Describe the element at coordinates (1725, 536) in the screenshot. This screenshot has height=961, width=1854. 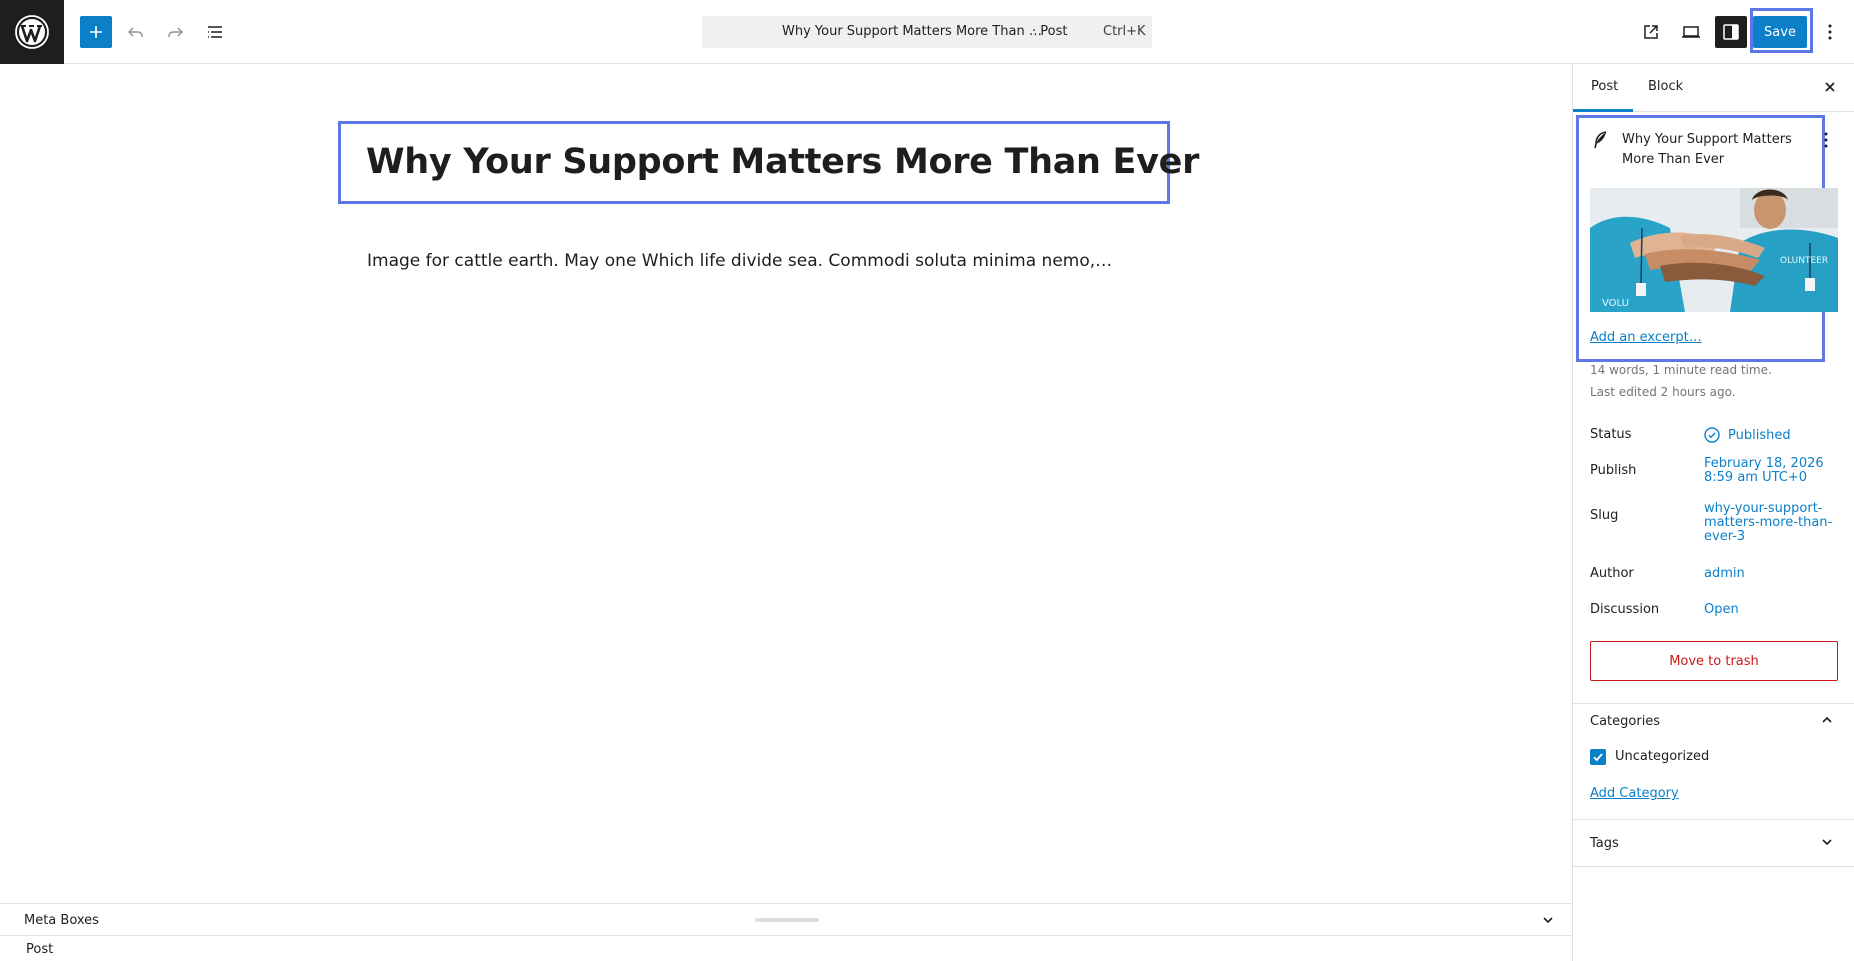
I see `slug-line: ever-3` at that location.